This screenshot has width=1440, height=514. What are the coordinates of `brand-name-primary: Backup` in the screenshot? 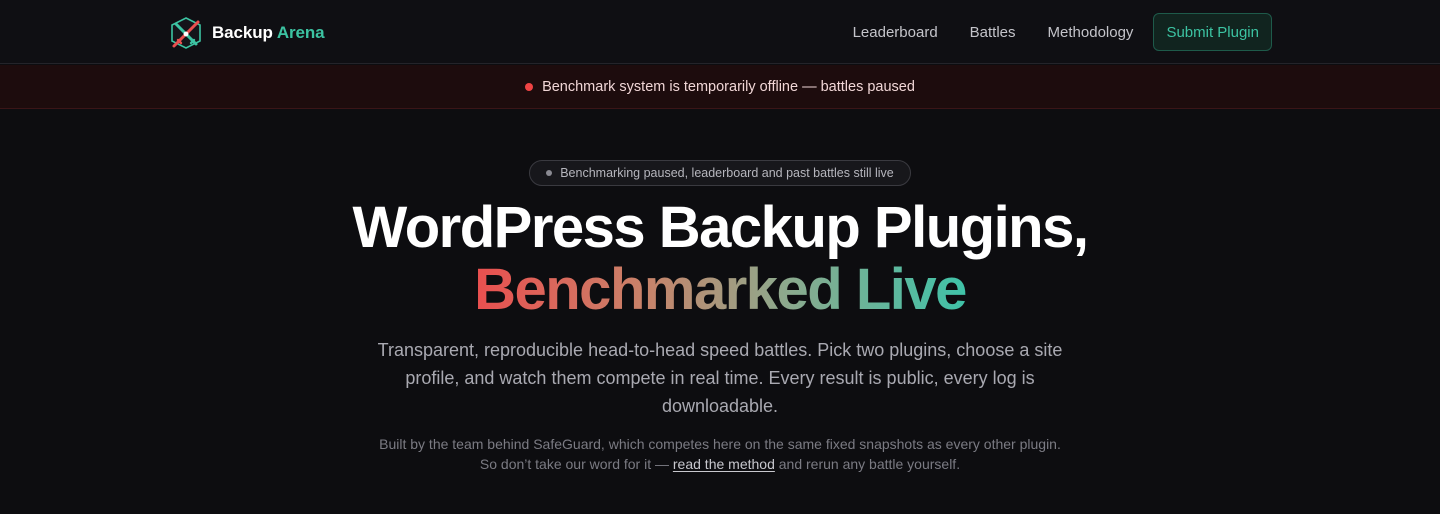 It's located at (242, 32).